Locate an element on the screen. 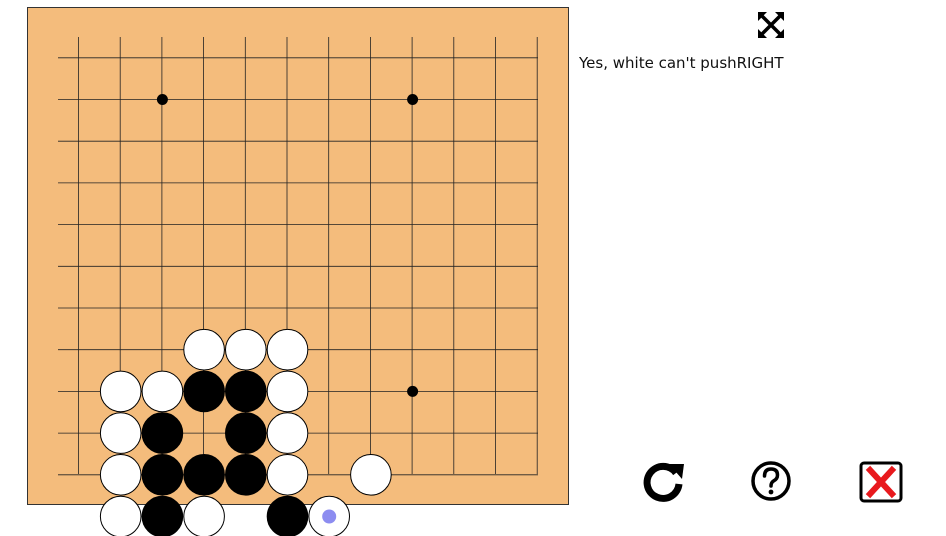 This screenshot has width=946, height=536. close-x-icon is located at coordinates (881, 482).